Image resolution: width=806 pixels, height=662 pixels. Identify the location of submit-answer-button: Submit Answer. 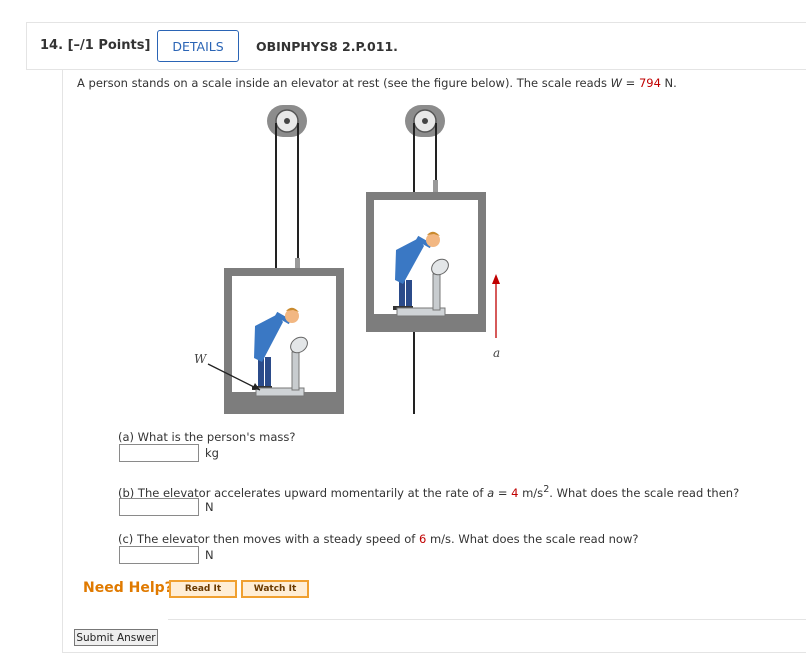
(116, 637).